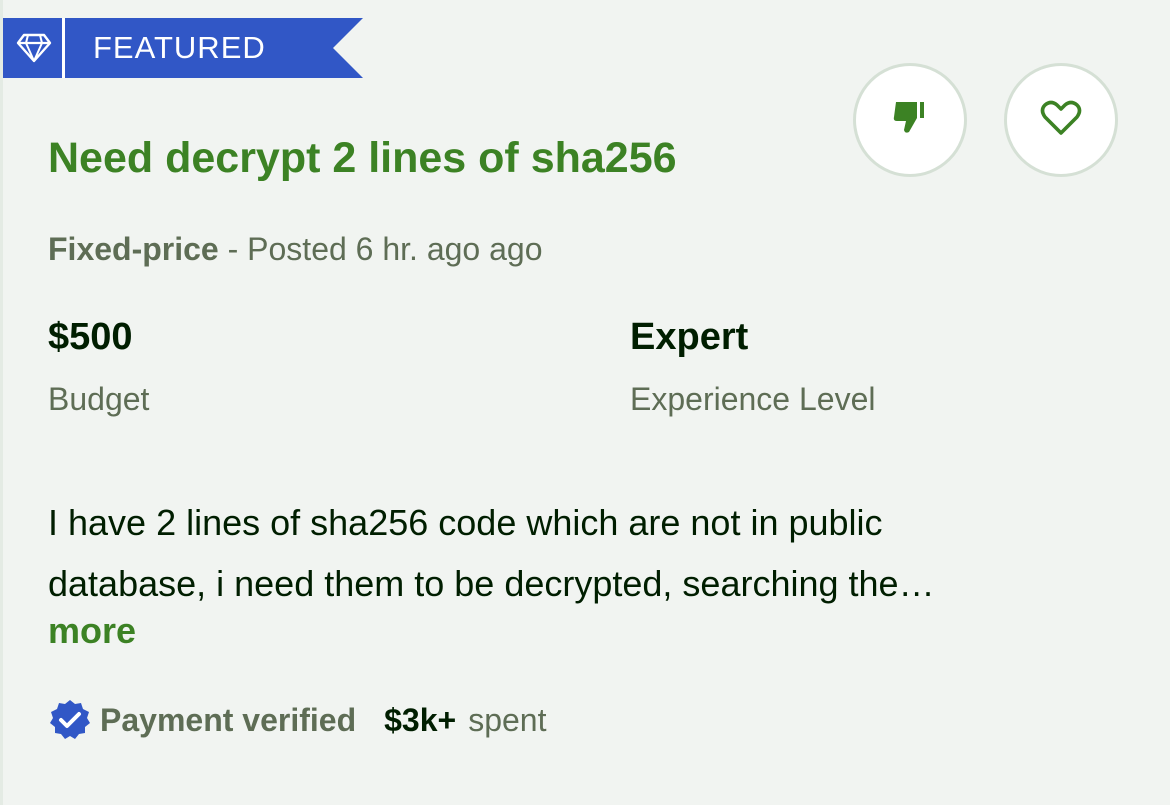 This screenshot has width=1170, height=805. What do you see at coordinates (90, 337) in the screenshot?
I see `budget-value: $500` at bounding box center [90, 337].